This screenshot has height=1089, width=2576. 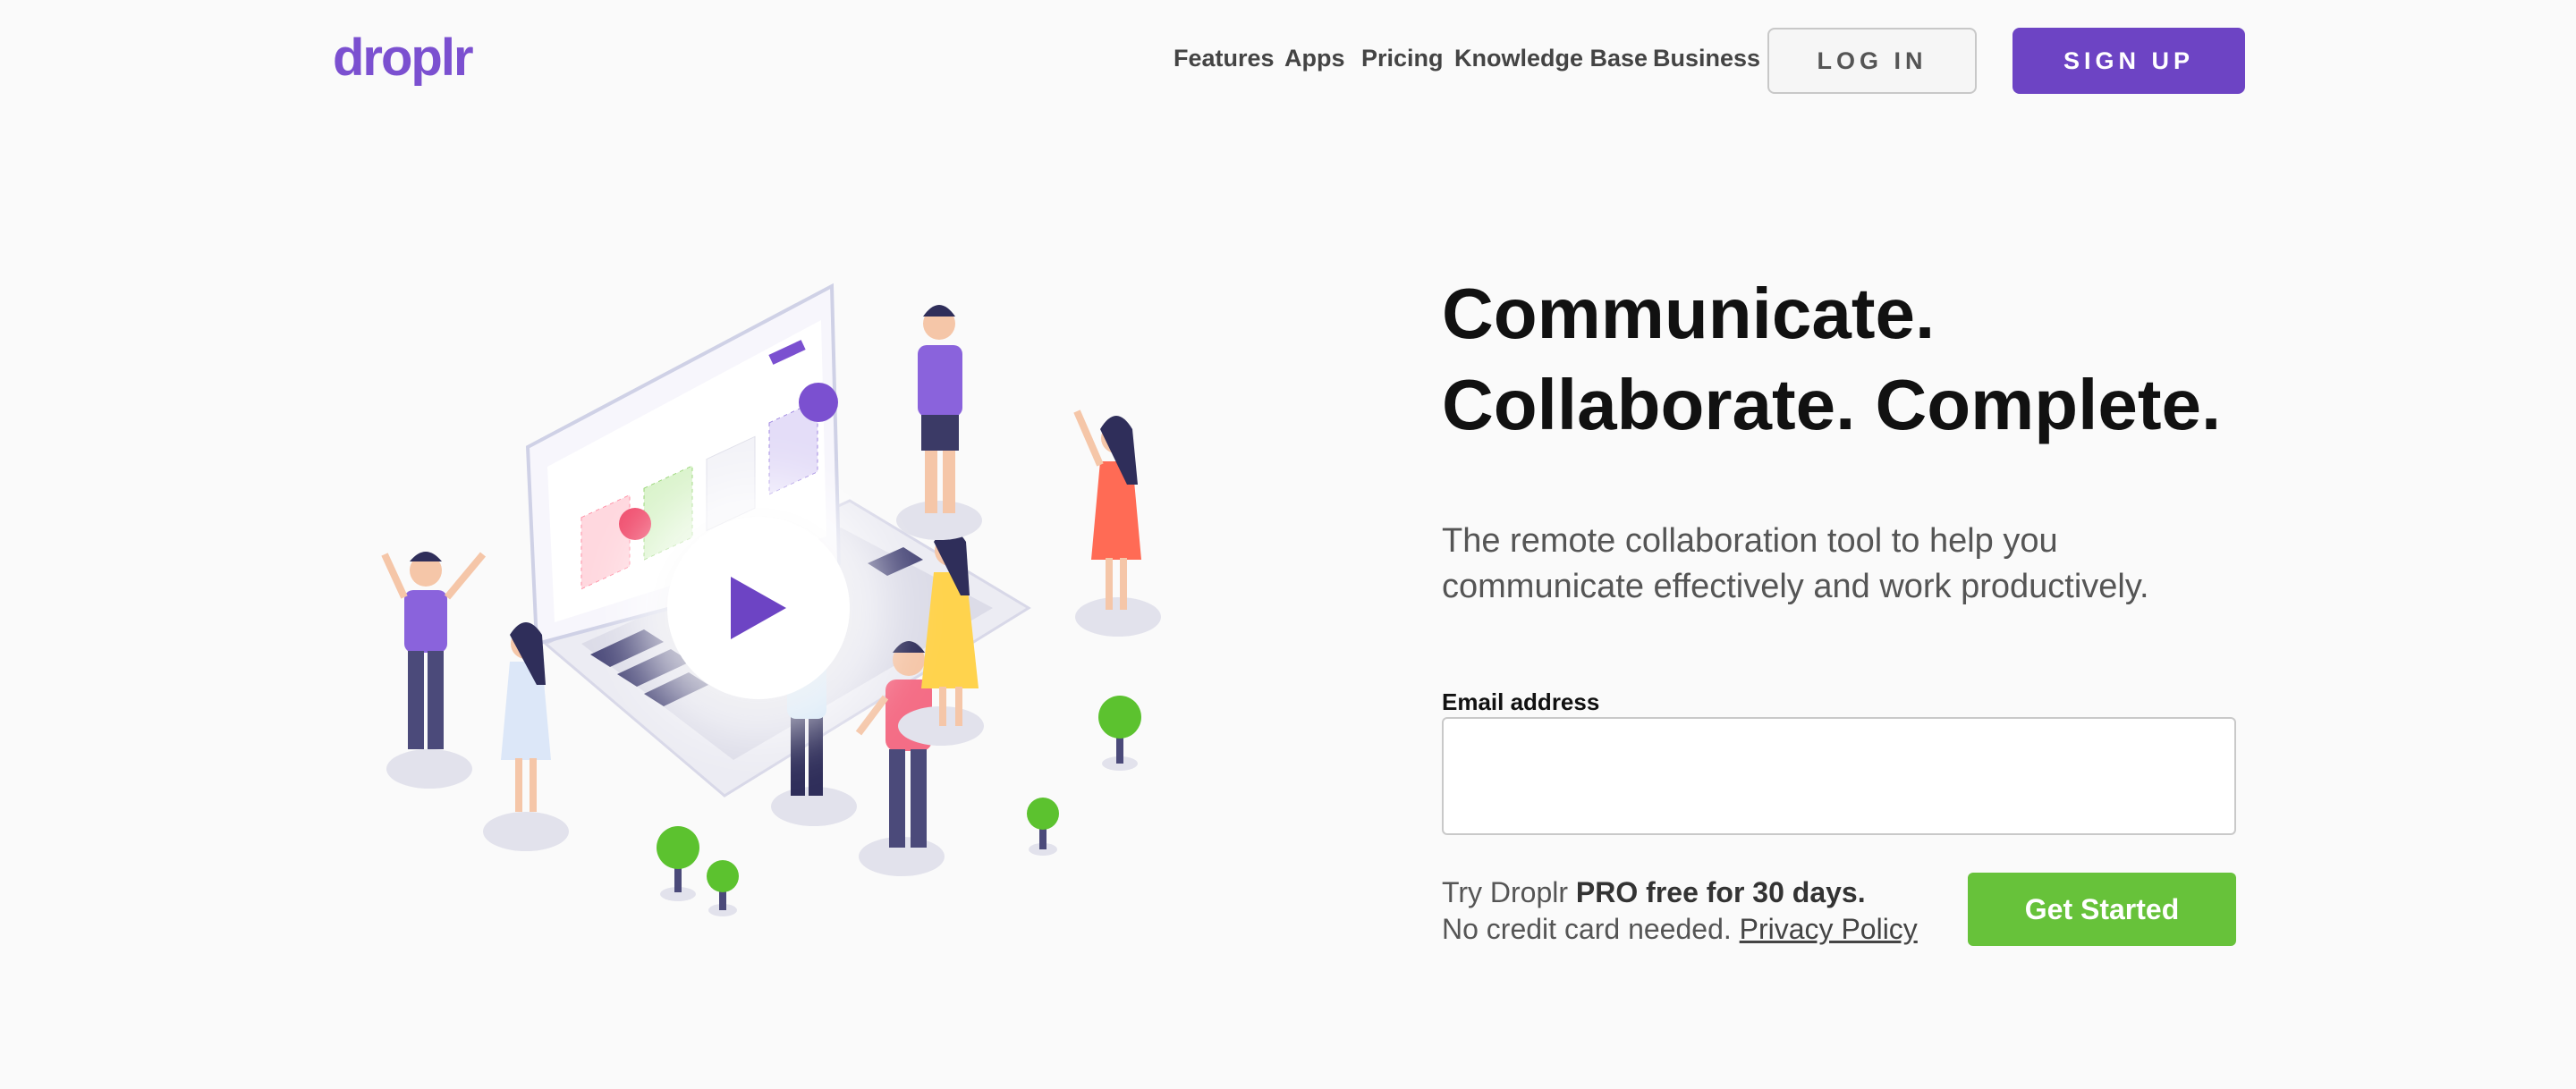 I want to click on headline-line-2: Collaborate. Complete., so click(x=1832, y=404).